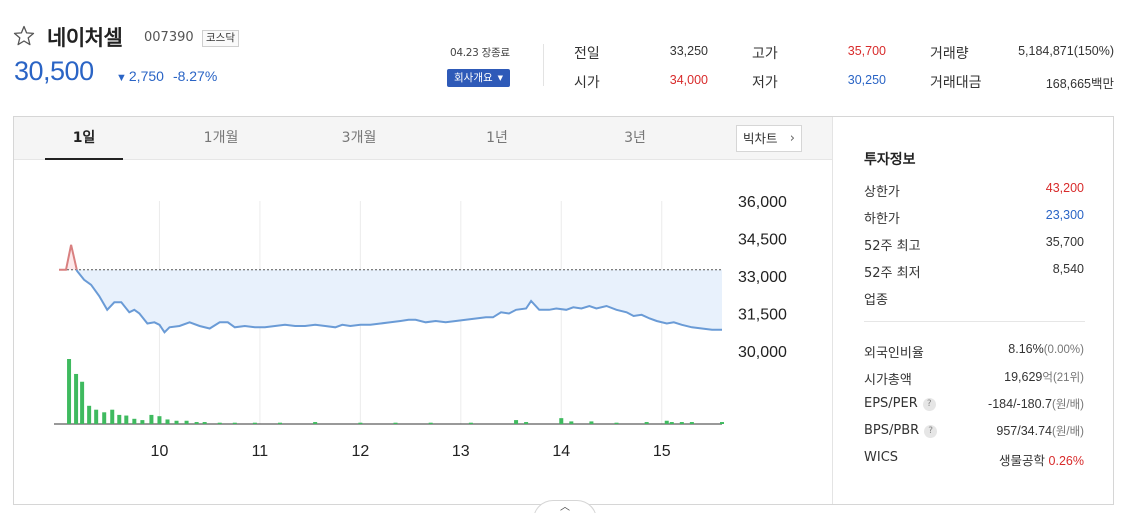  What do you see at coordinates (166, 76) in the screenshot?
I see `price-change: ▼ 2,750 -8.27%` at bounding box center [166, 76].